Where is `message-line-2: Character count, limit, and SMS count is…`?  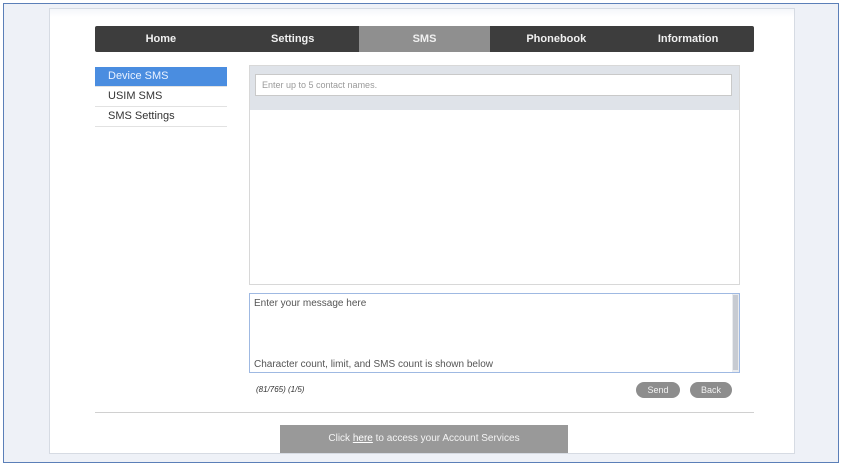
message-line-2: Character count, limit, and SMS count is… is located at coordinates (373, 364).